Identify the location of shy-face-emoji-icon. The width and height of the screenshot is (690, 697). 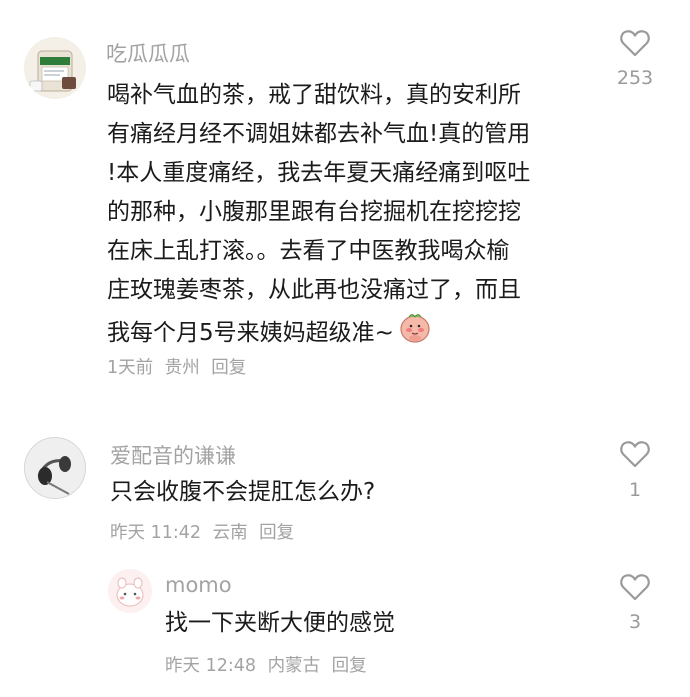
(415, 333).